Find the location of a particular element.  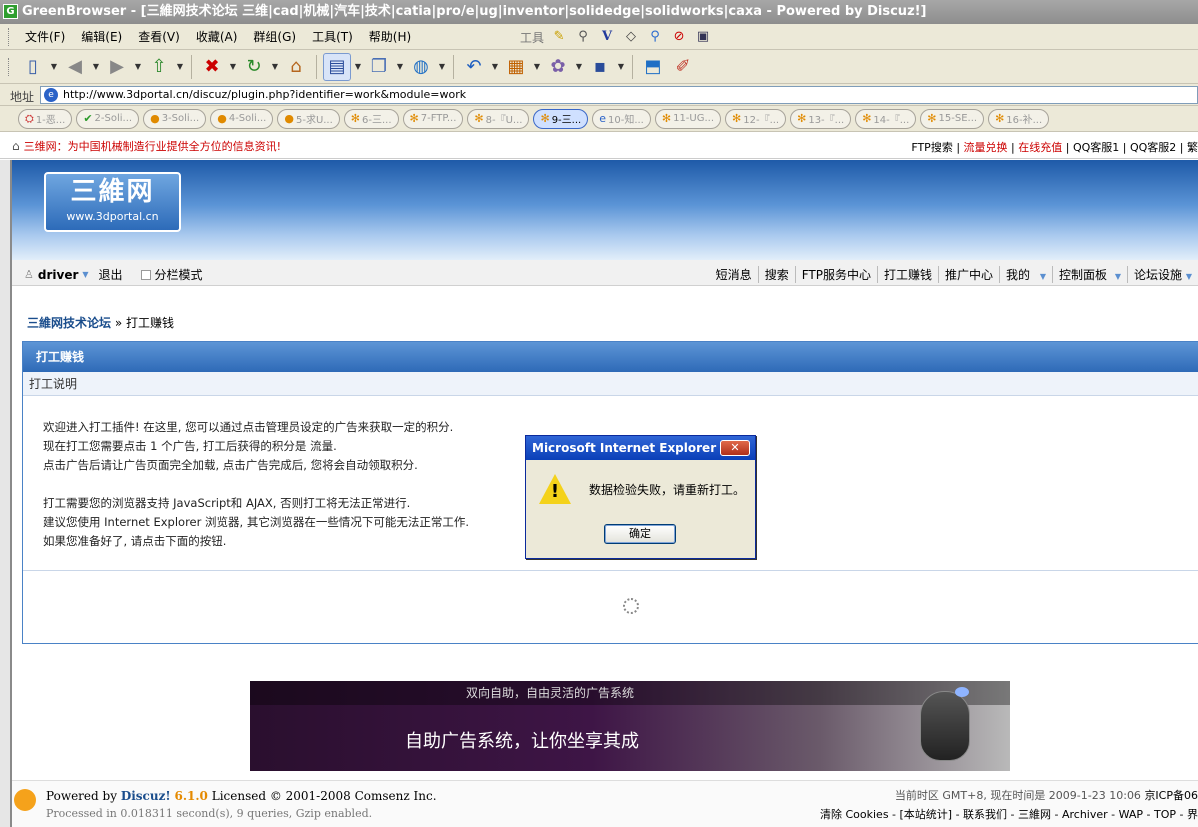

save-icon: ▪ is located at coordinates (600, 67).